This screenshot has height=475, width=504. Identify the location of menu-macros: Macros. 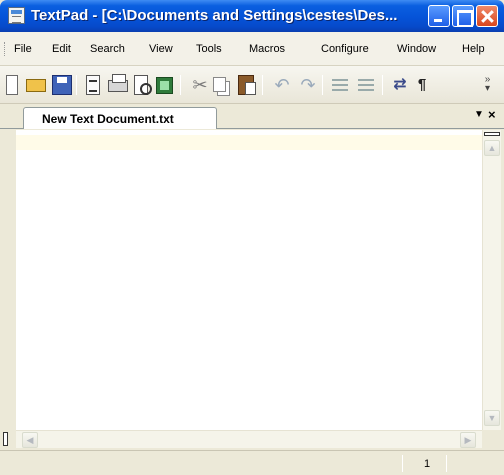
(267, 49).